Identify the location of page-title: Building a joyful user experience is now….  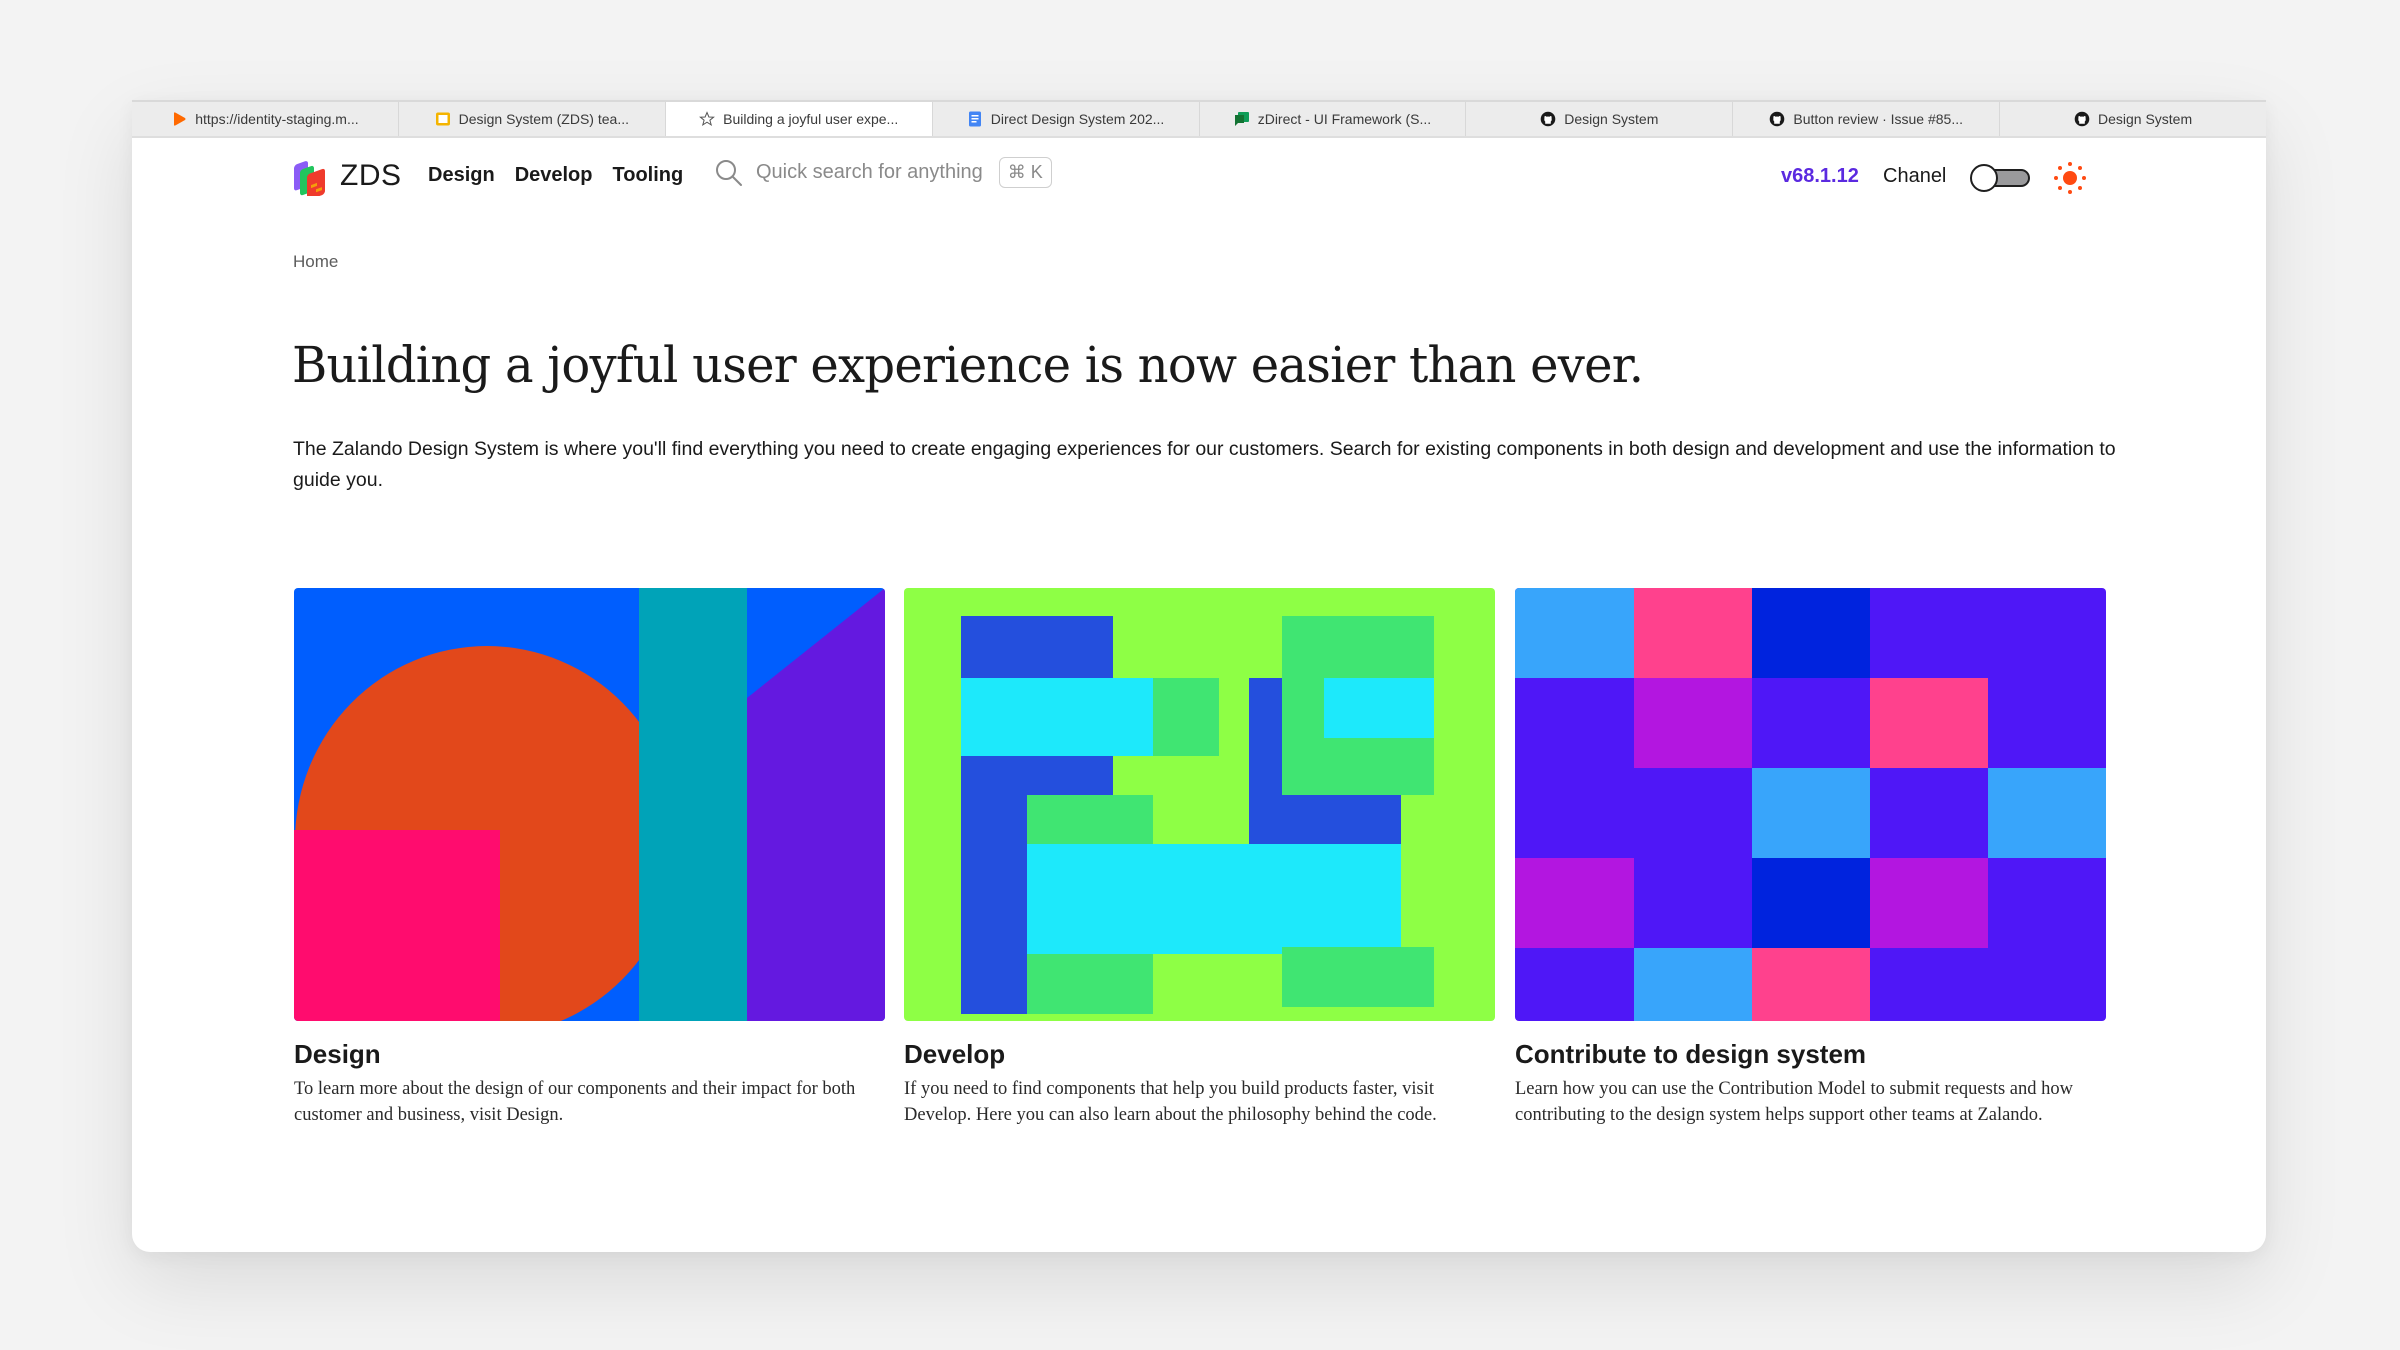
(968, 365).